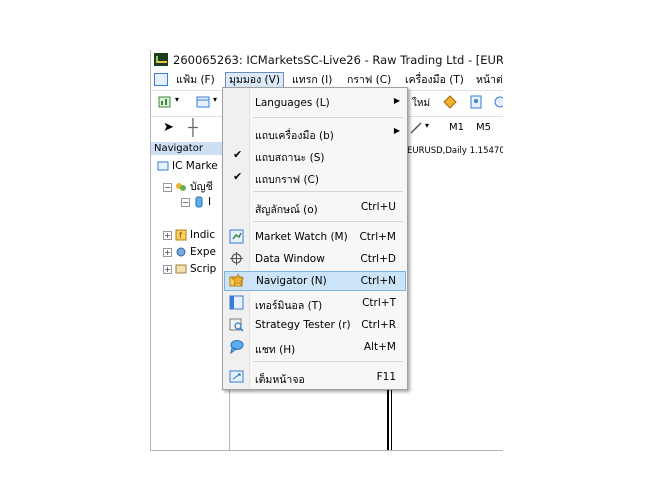 This screenshot has height=500, width=650. I want to click on menu-item-languages: Languages (L) ▶, so click(315, 103).